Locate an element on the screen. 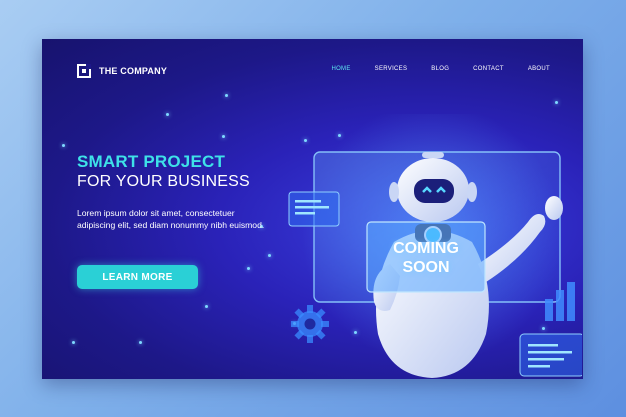  brand-name: THE COMPANY is located at coordinates (133, 71).